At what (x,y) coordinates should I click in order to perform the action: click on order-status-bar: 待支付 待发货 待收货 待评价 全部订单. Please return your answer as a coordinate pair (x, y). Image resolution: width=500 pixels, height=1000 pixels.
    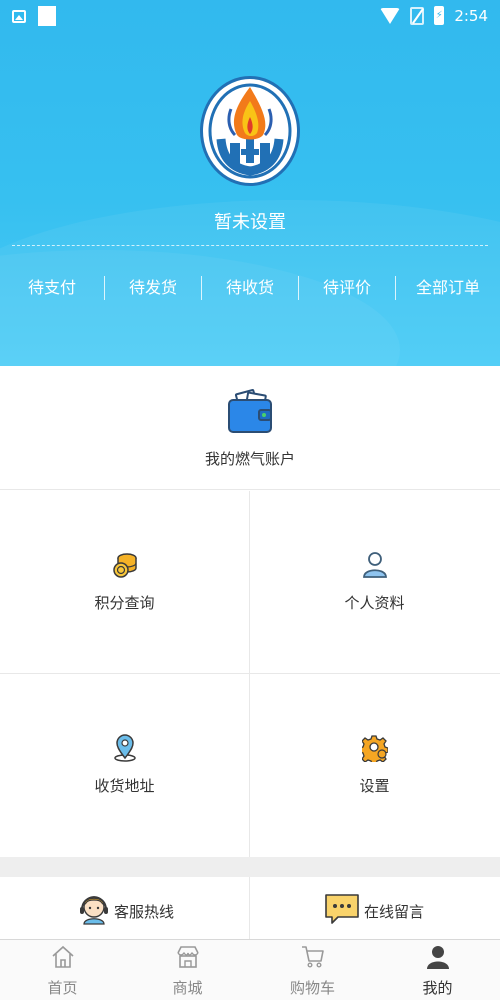
    Looking at the image, I should click on (250, 288).